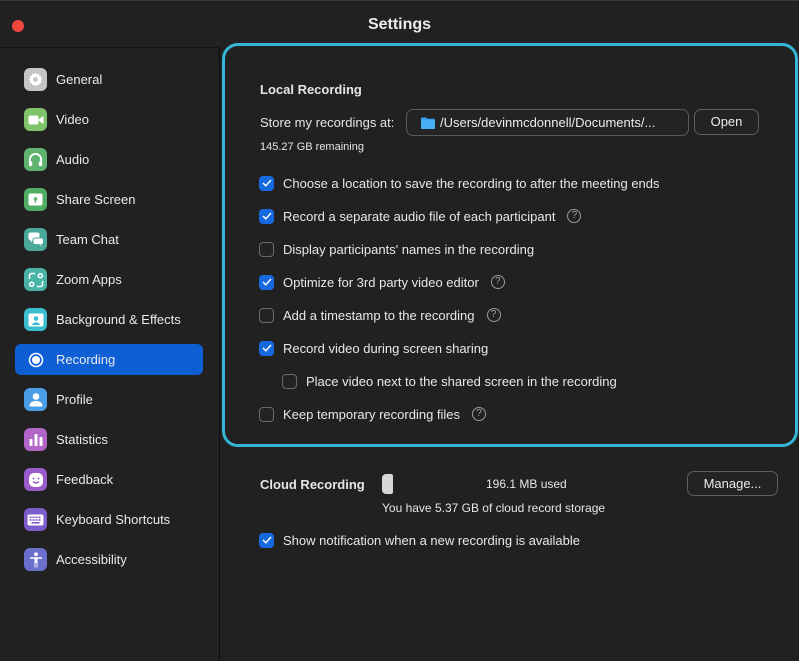 The height and width of the screenshot is (661, 799). I want to click on notify-checkbox, so click(266, 540).